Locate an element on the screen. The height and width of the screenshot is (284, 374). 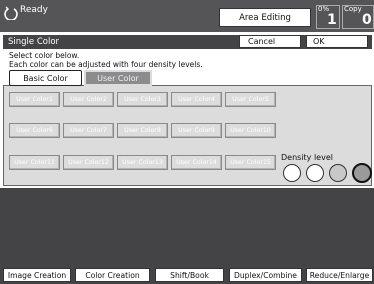
density-level-label: Density level is located at coordinates (307, 157).